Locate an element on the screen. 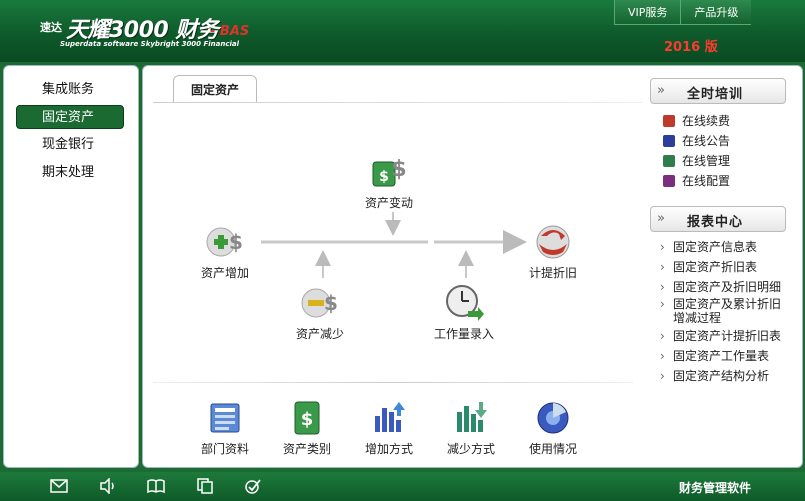  online-manage-link: 在线管理 is located at coordinates (696, 160).